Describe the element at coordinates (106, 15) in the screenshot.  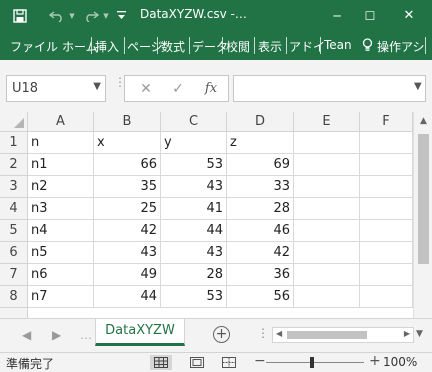
I see `redo-dropdown-icon: ▼` at that location.